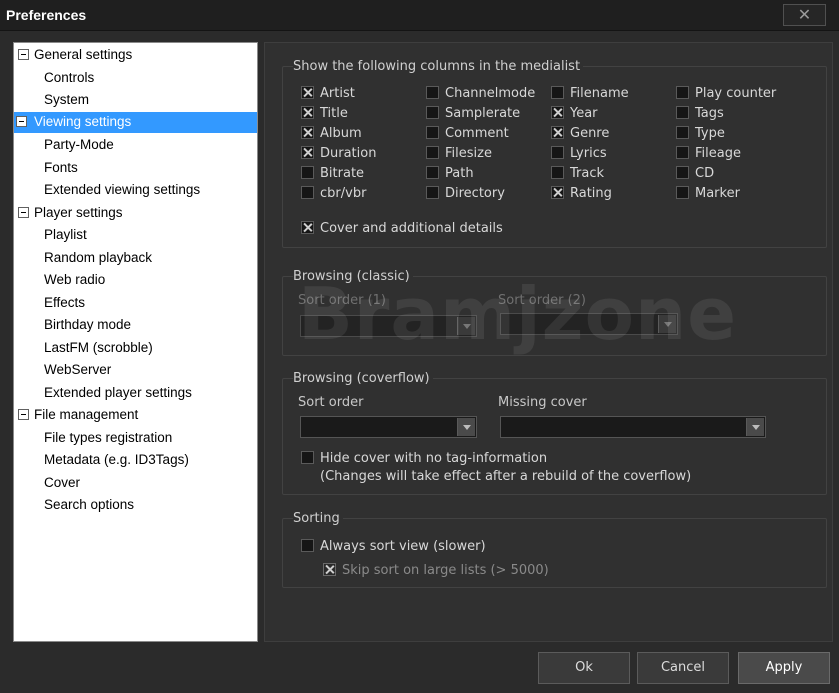 The width and height of the screenshot is (839, 693). What do you see at coordinates (736, 93) in the screenshot?
I see `column-checkbox-label: Play counter` at bounding box center [736, 93].